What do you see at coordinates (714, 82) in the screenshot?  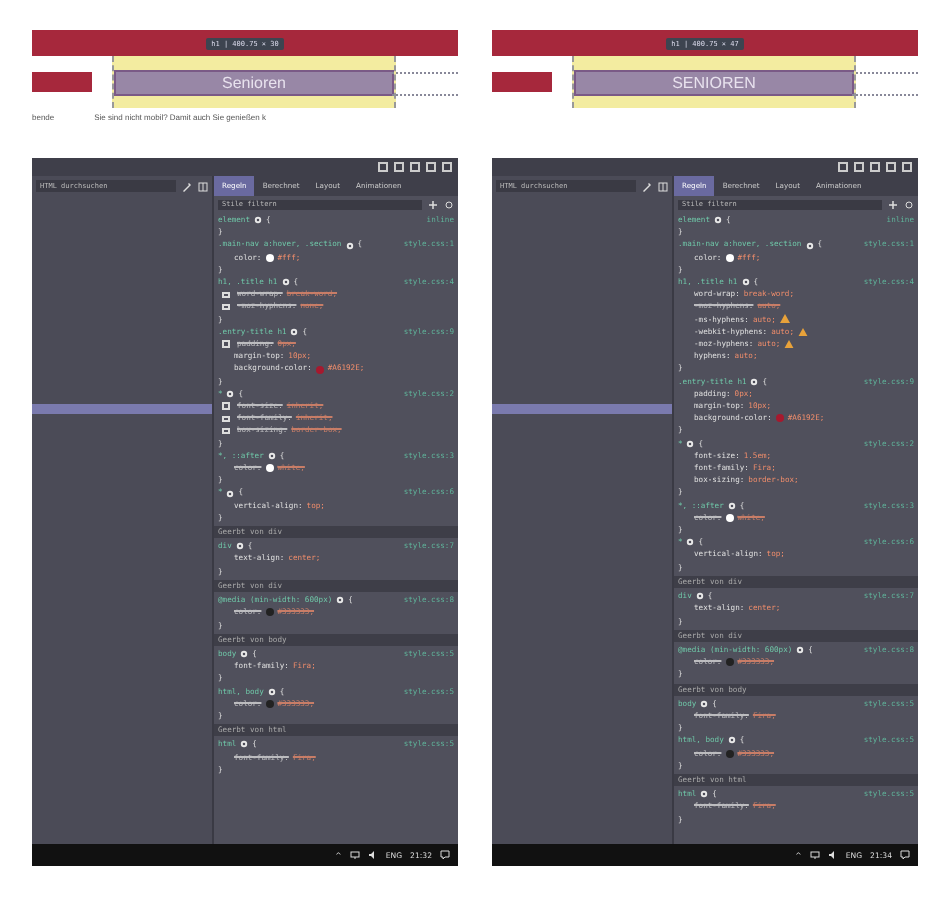 I see `heading-highlight: SENIOREN` at bounding box center [714, 82].